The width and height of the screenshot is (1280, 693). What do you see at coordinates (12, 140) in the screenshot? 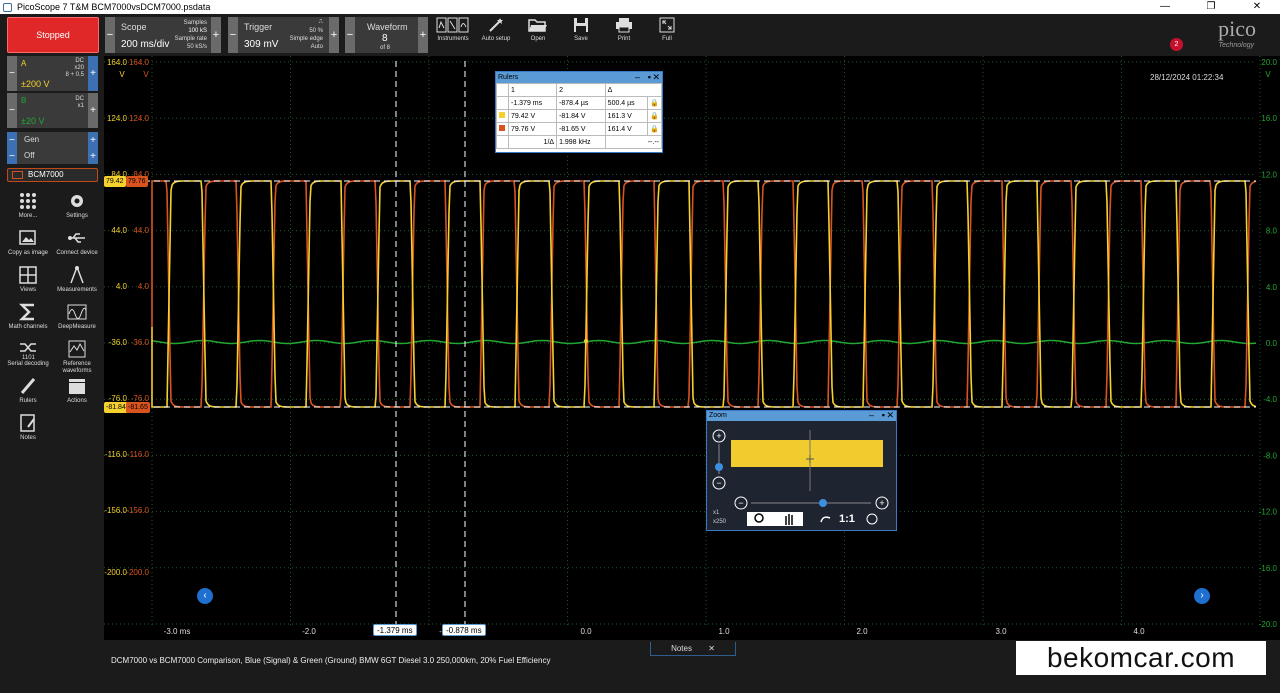
I see `gen-decrease-button: −` at bounding box center [12, 140].